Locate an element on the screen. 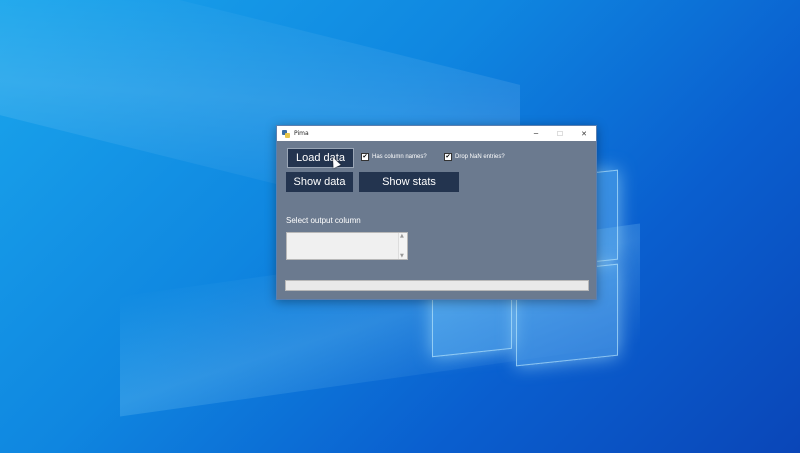 Image resolution: width=800 pixels, height=453 pixels. scroll-up-icon: ▲ is located at coordinates (402, 236).